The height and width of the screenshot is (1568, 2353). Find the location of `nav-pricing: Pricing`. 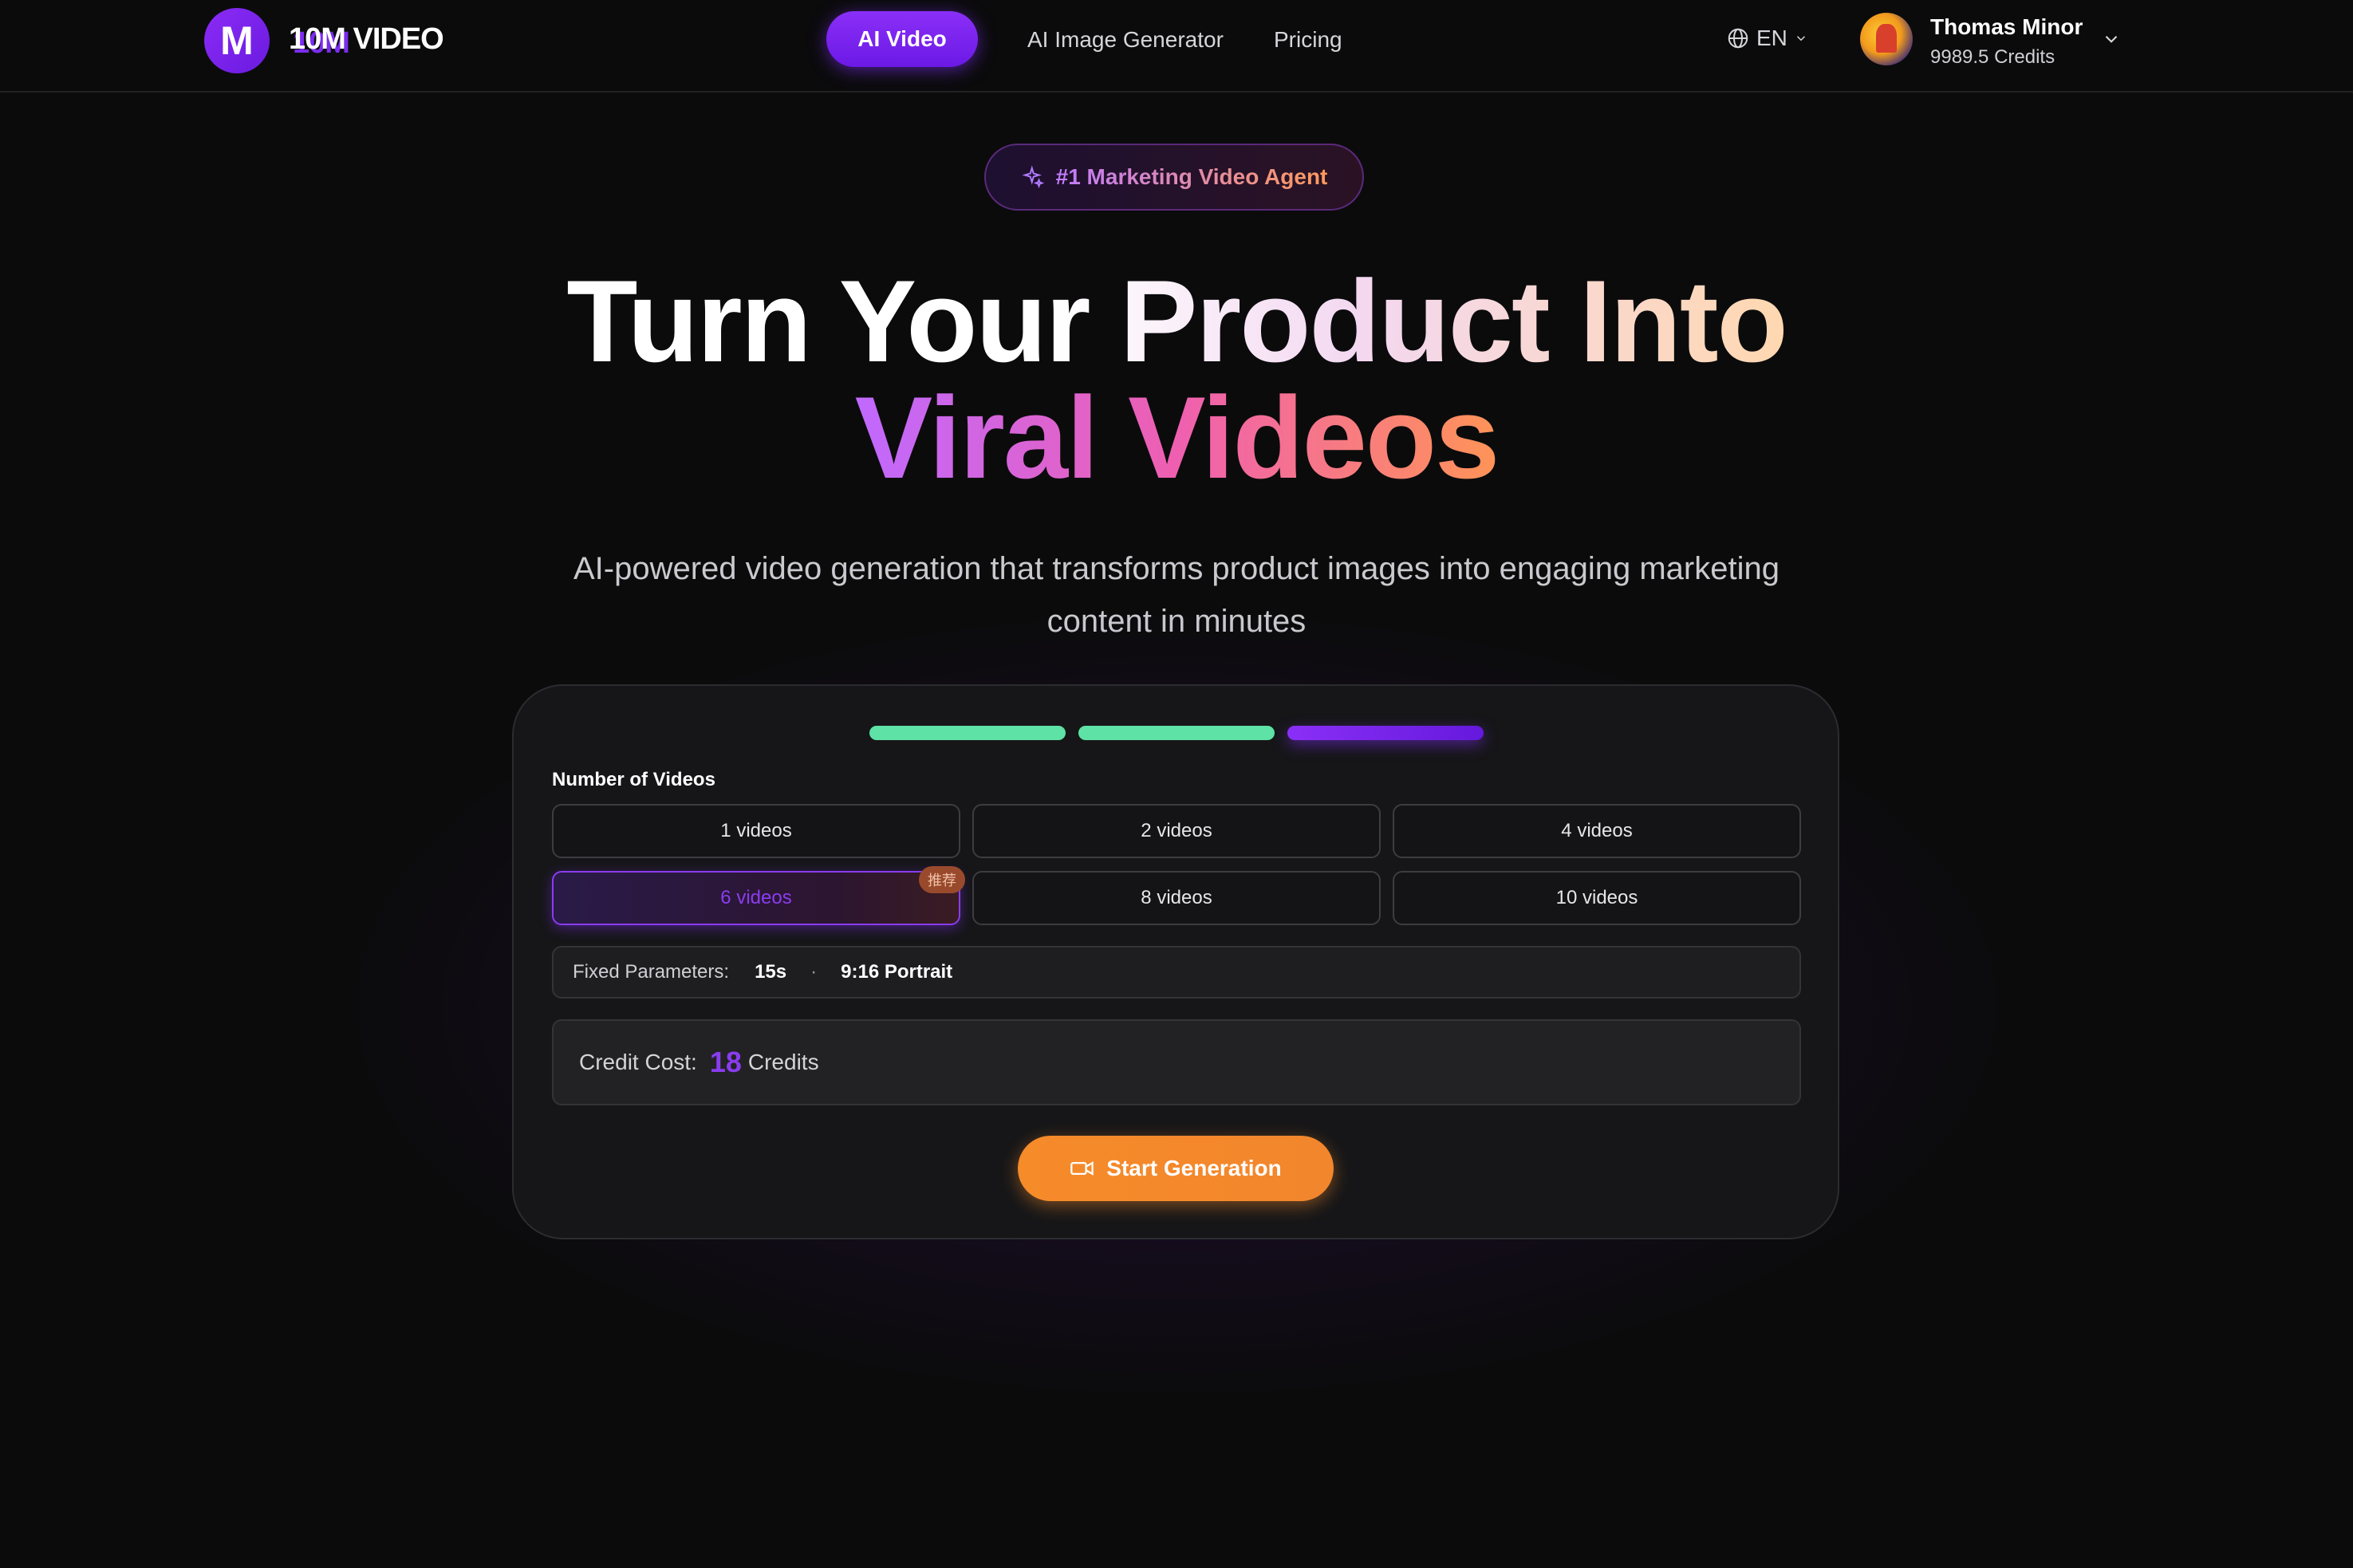

nav-pricing: Pricing is located at coordinates (1308, 40).